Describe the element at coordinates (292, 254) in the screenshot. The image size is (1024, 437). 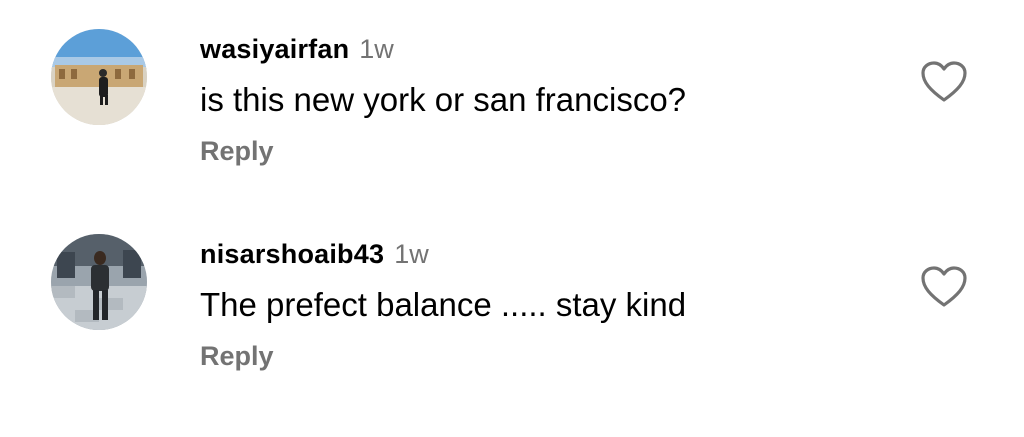
I see `username: nisarshoaib43` at that location.